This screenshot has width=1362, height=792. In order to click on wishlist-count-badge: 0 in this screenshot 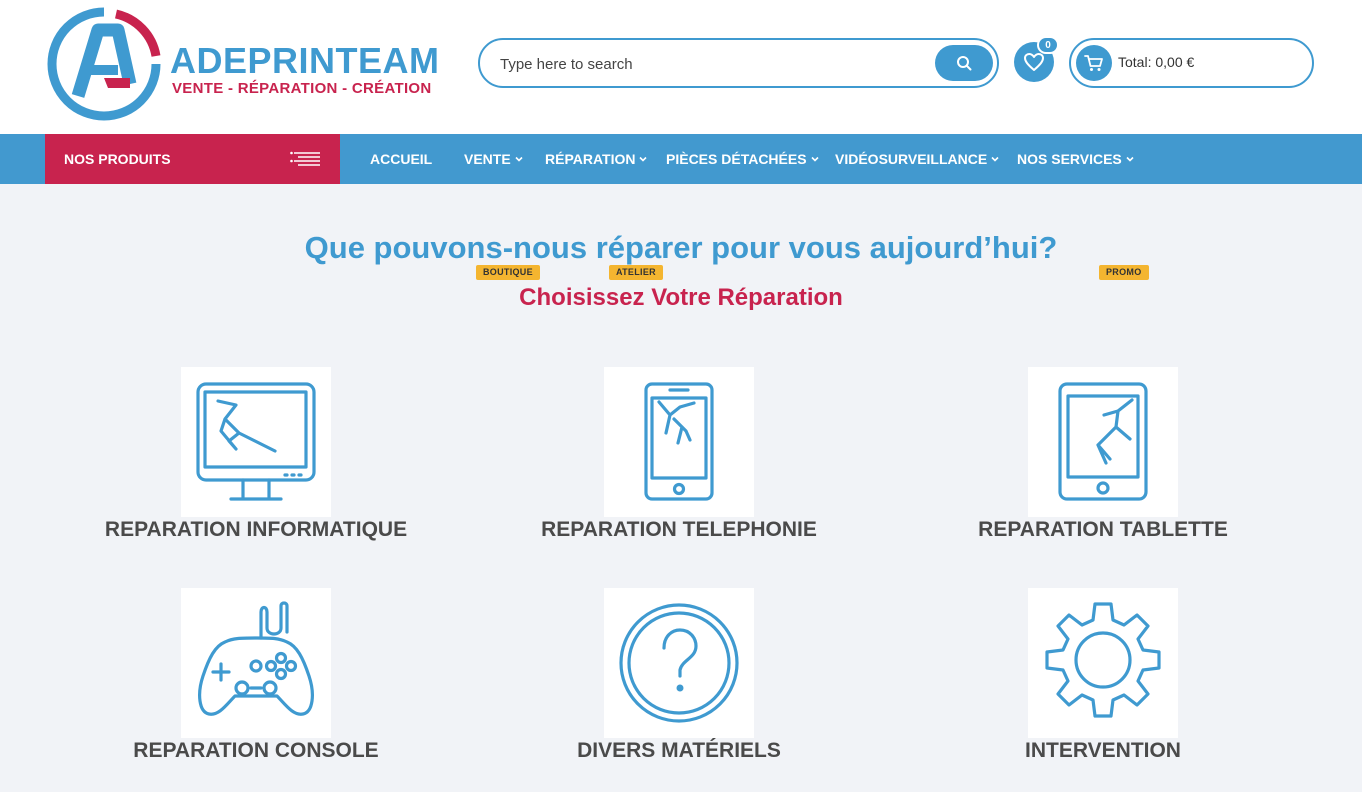, I will do `click(1048, 45)`.